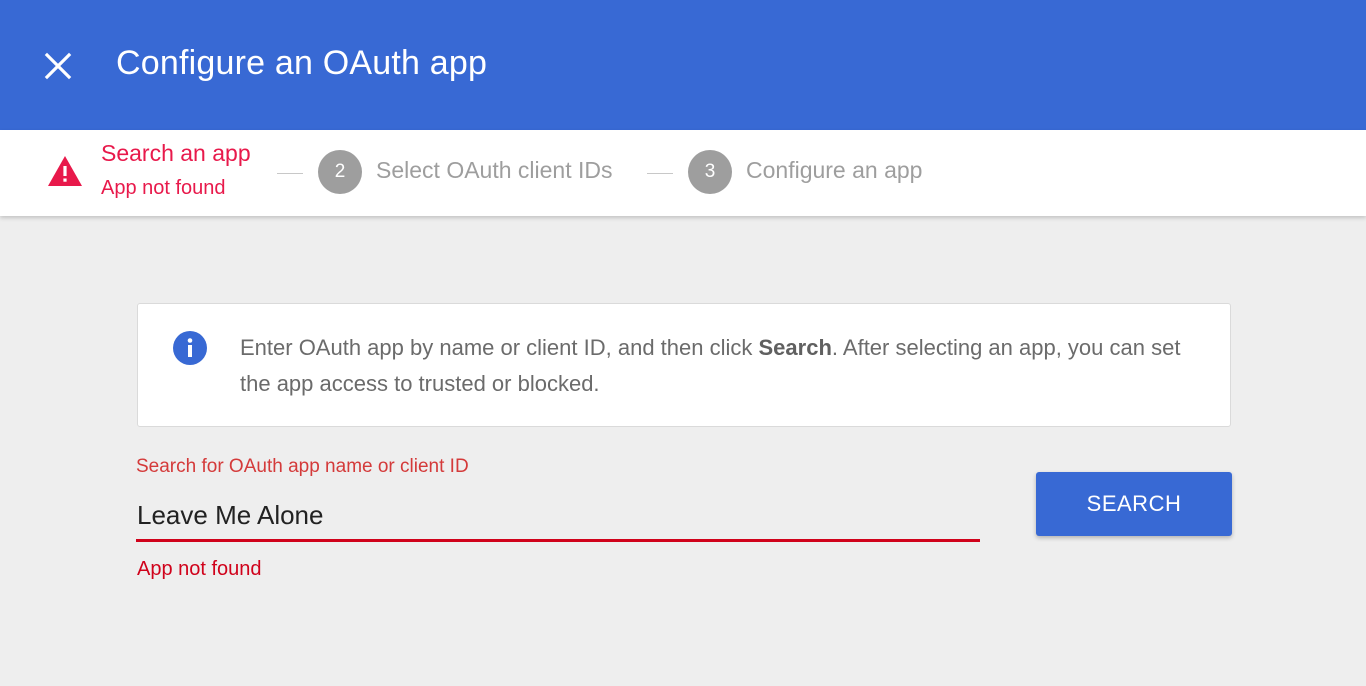  I want to click on step-number-2: 2, so click(340, 172).